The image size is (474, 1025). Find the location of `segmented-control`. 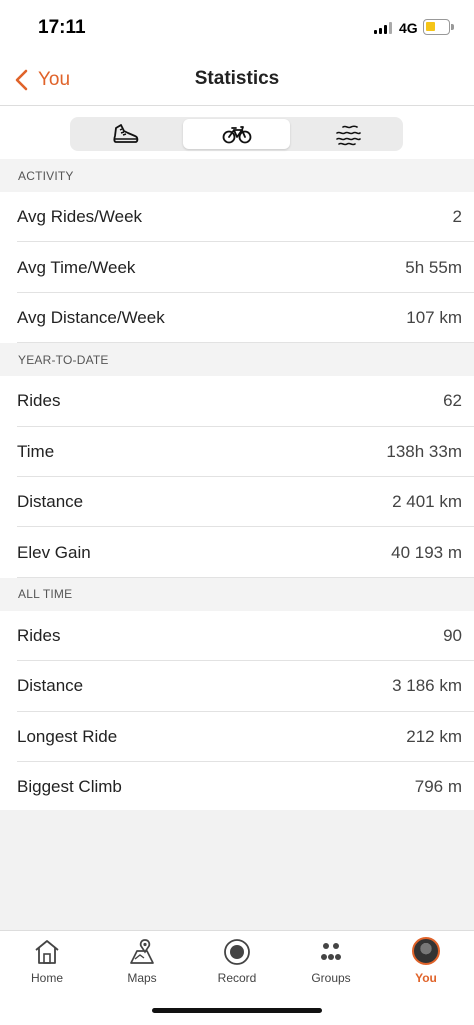

segmented-control is located at coordinates (236, 134).